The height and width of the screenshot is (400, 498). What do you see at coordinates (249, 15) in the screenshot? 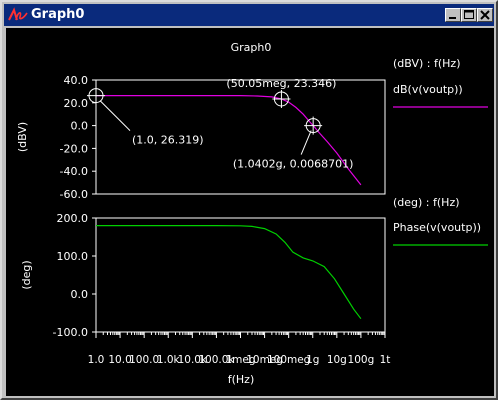
I see `title-bar: Graph0` at bounding box center [249, 15].